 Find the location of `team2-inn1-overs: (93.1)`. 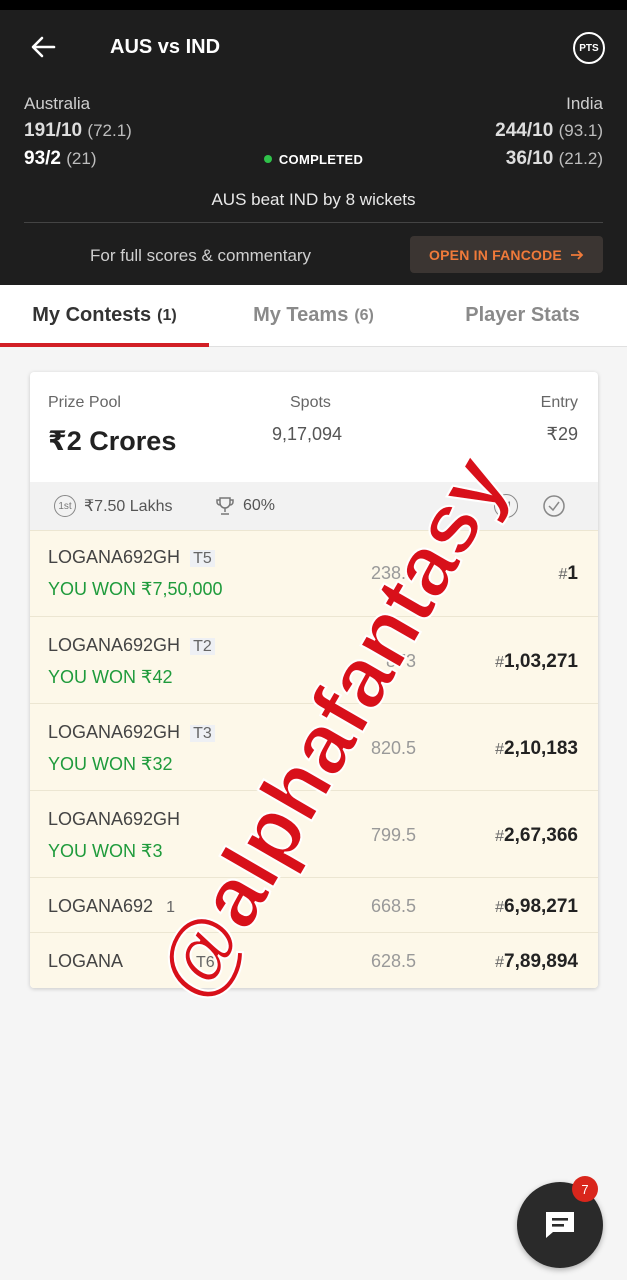

team2-inn1-overs: (93.1) is located at coordinates (580, 130).